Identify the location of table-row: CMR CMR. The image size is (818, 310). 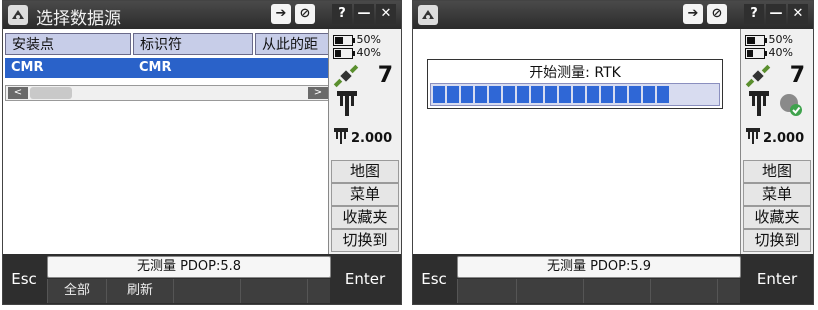
(168, 68).